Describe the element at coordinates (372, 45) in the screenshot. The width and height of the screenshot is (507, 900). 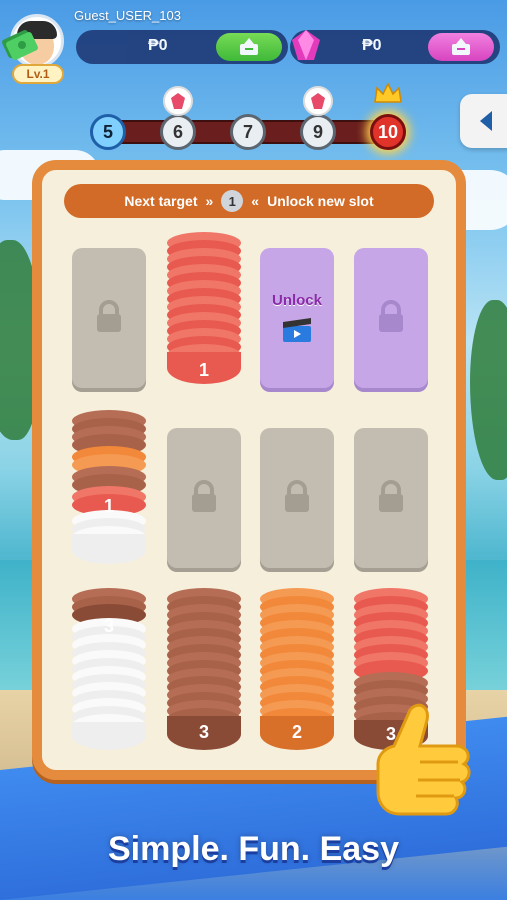
I see `gem-value: ₱0` at that location.